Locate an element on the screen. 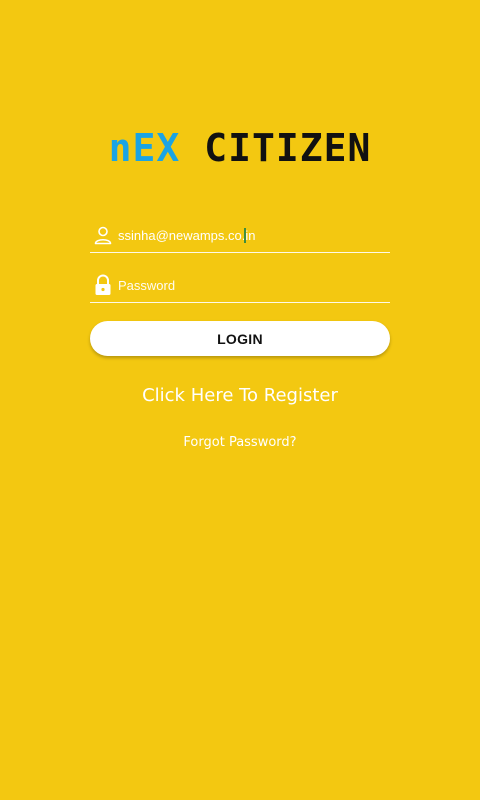  logo-nex-text: nEX is located at coordinates (144, 148).